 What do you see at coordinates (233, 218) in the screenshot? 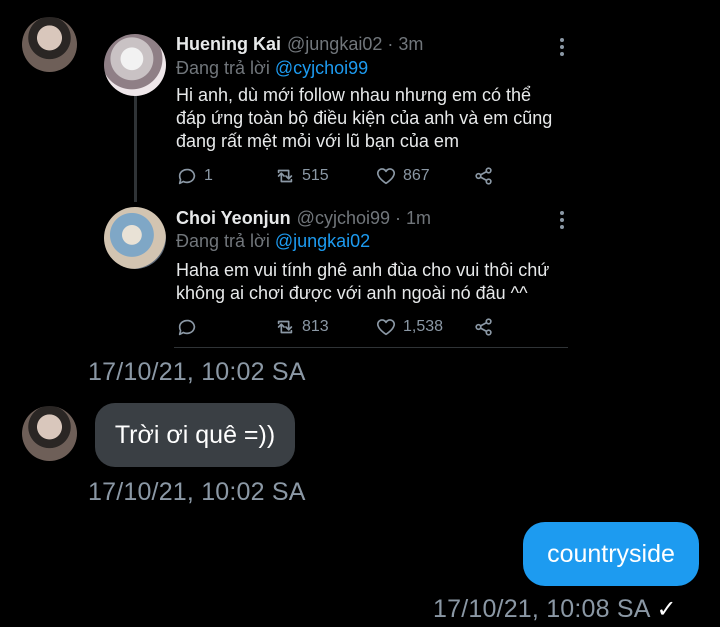
I see `tweet2-name: Choi Yeonjun` at bounding box center [233, 218].